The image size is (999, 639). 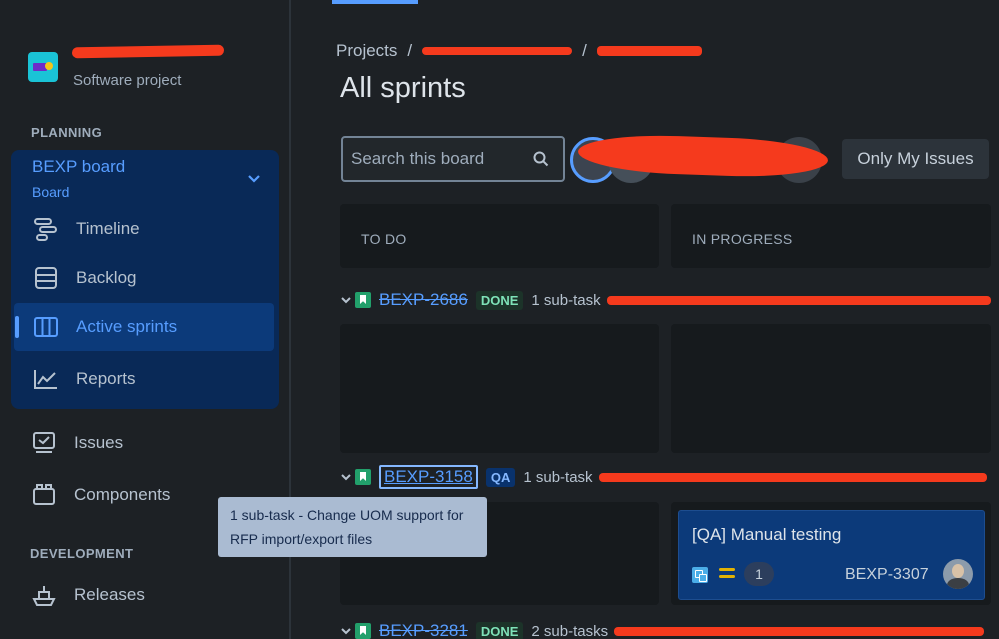 What do you see at coordinates (423, 300) in the screenshot?
I see `issue-key-link: BEXP-2686` at bounding box center [423, 300].